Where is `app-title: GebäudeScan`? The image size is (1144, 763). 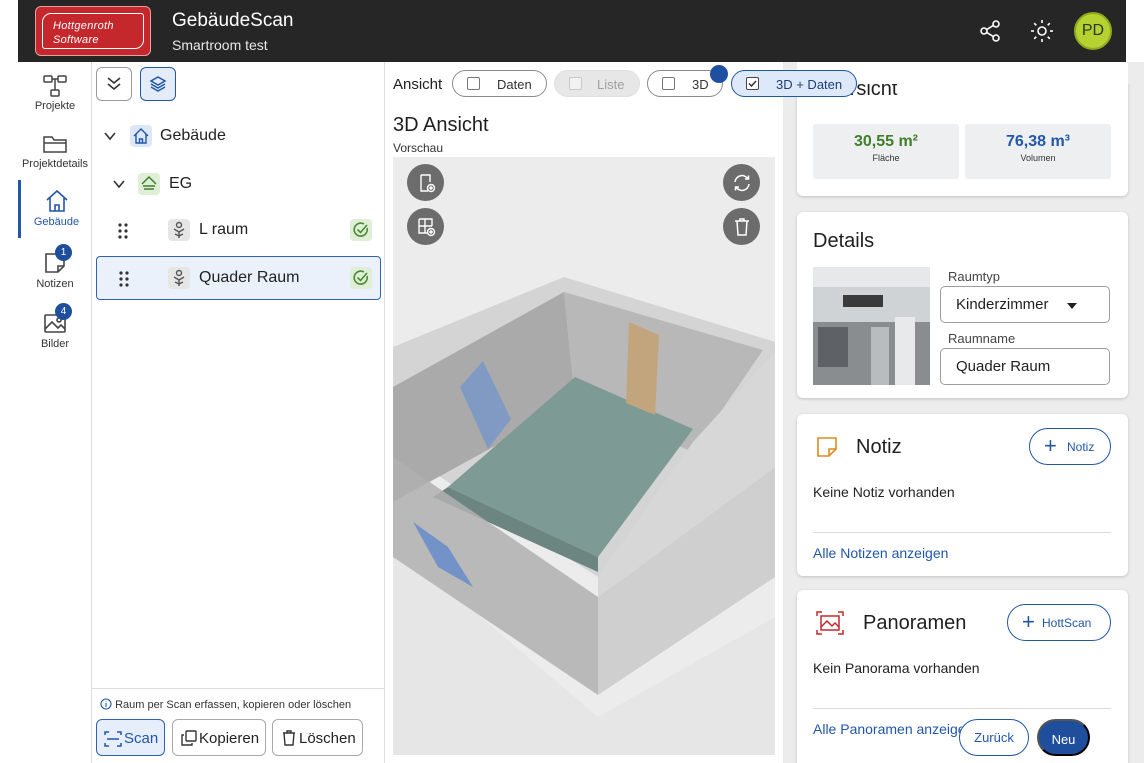
app-title: GebäudeScan is located at coordinates (233, 20).